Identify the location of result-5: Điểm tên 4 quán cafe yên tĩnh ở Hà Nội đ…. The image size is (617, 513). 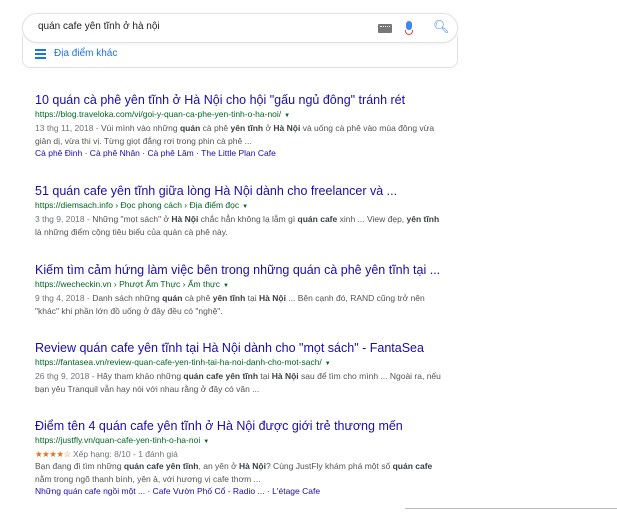
(315, 457).